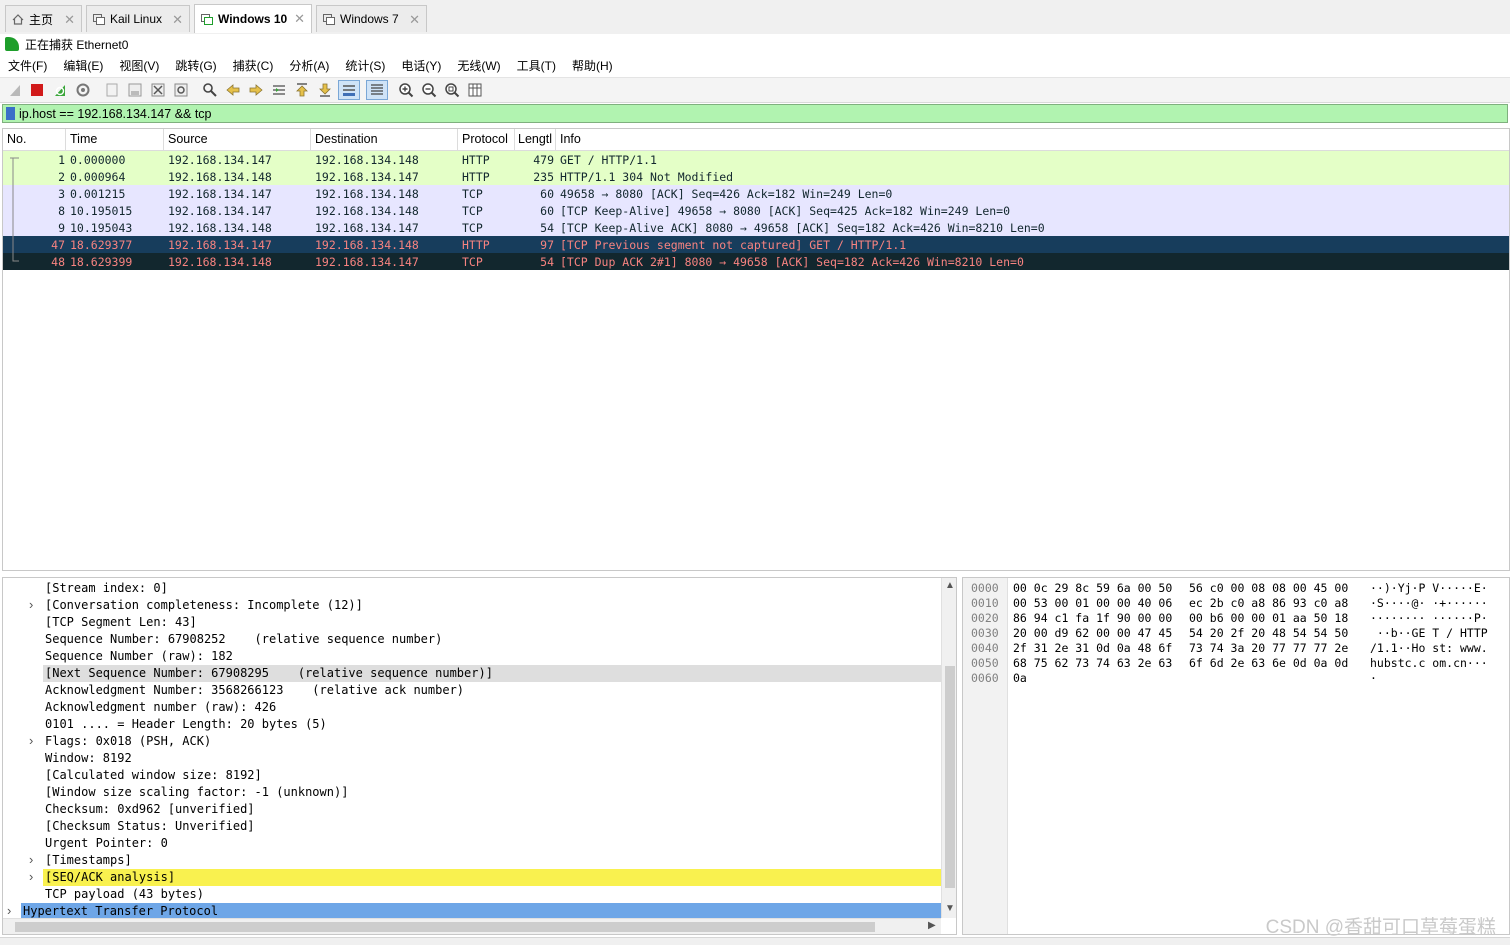 Image resolution: width=1510 pixels, height=945 pixels. I want to click on detail-tree-item: [Calculated window size: 8192], so click(472, 775).